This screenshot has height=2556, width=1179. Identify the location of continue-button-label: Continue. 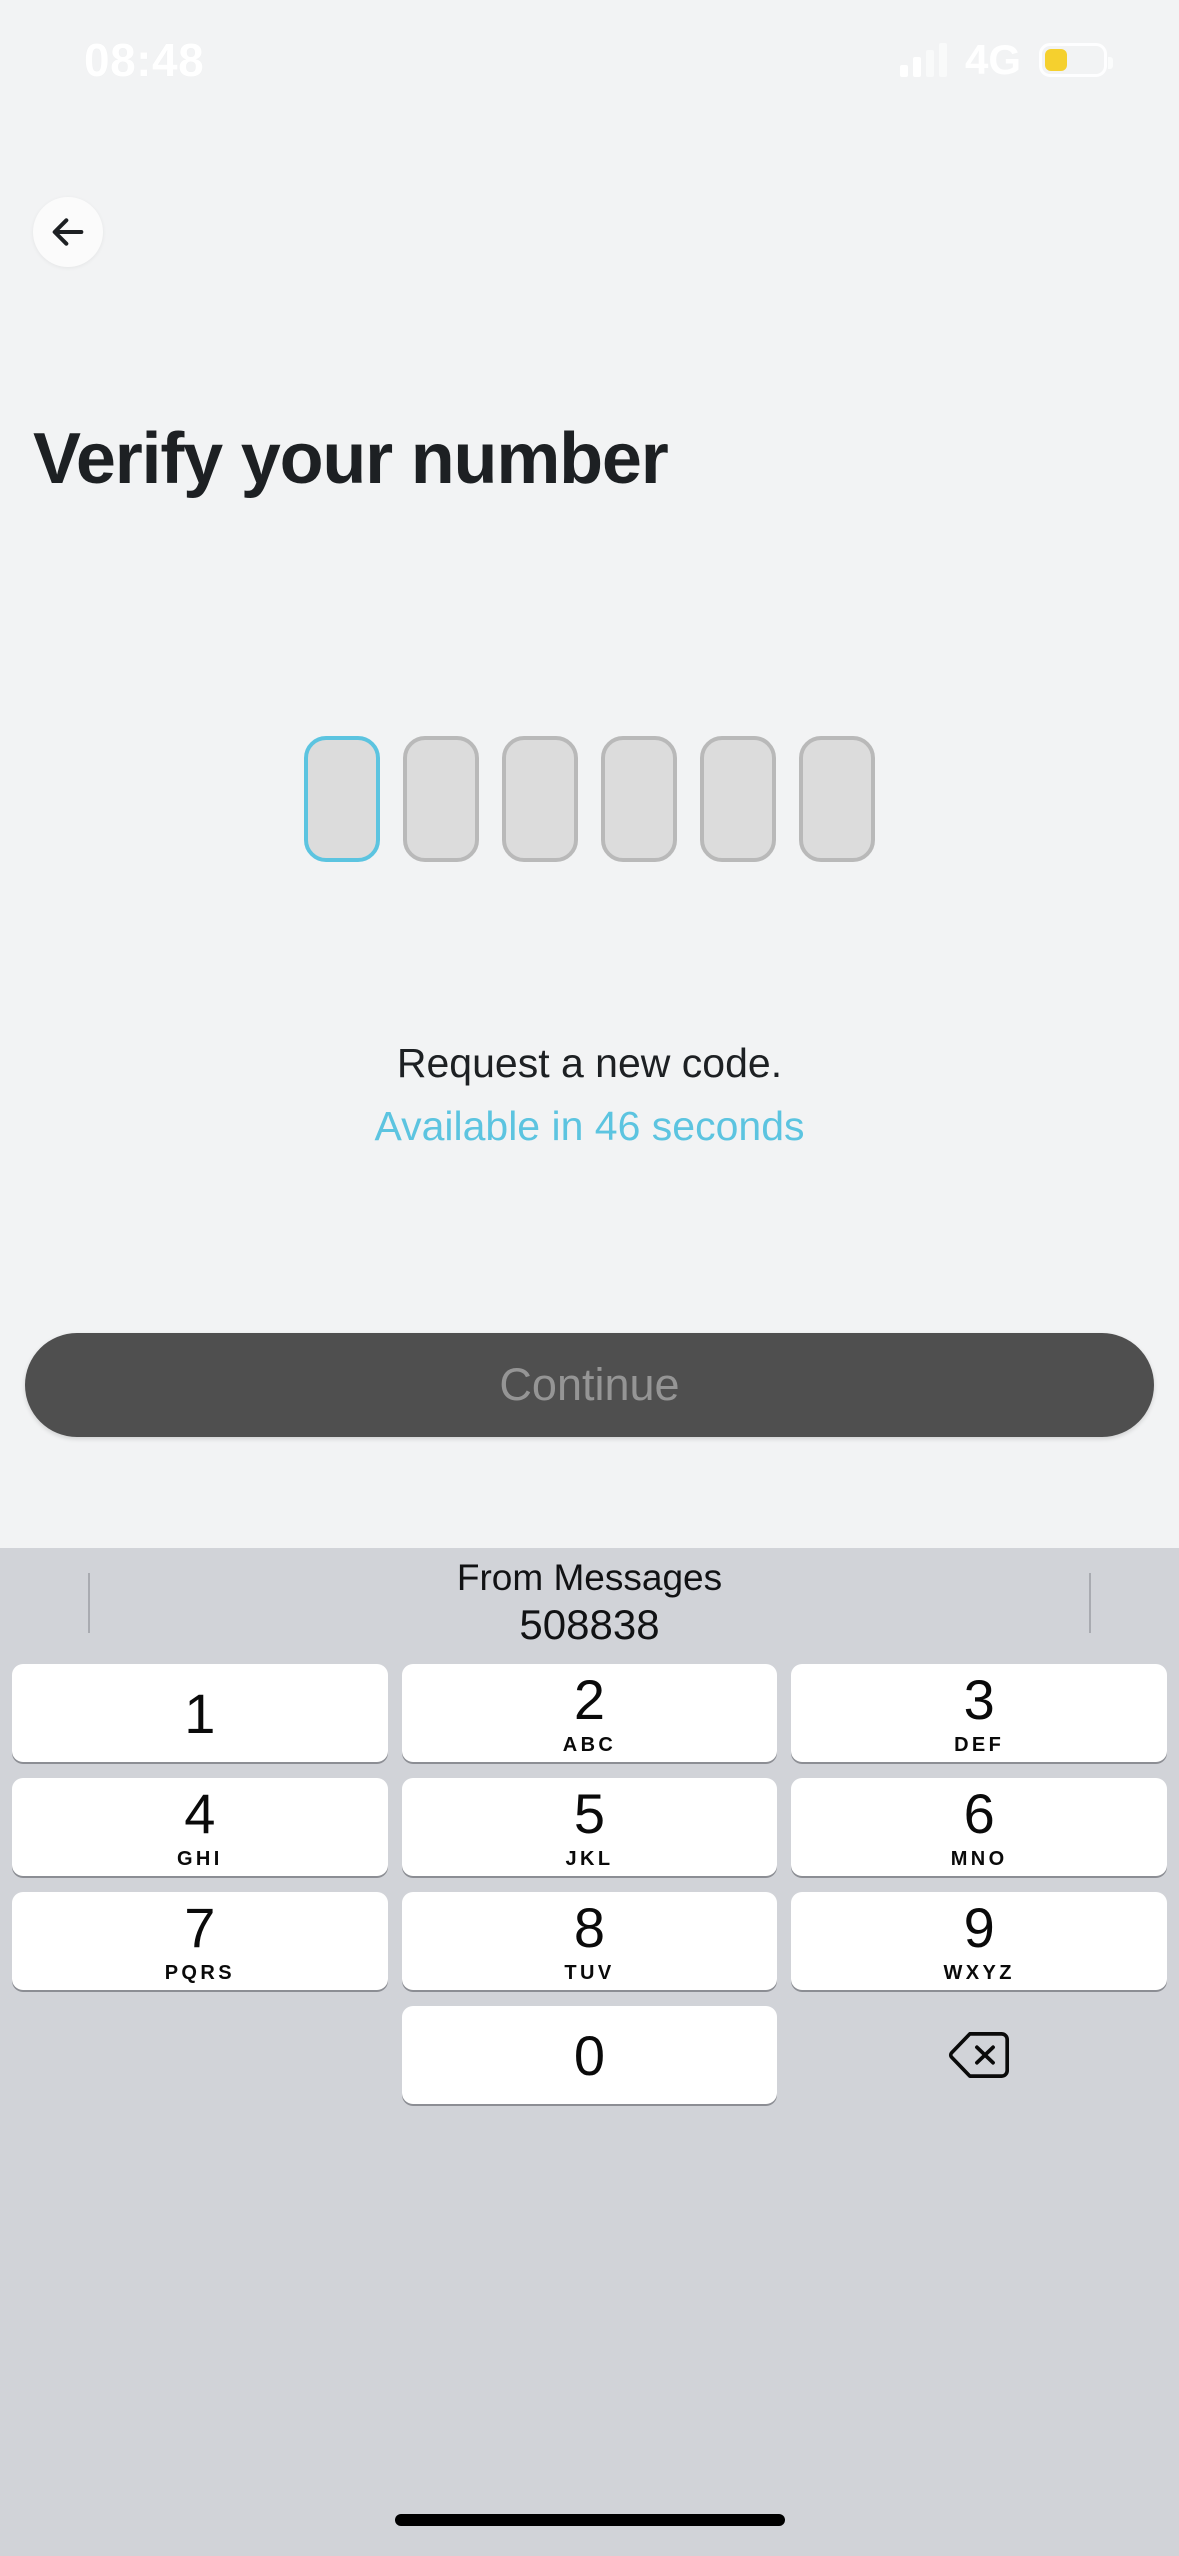
(589, 1384).